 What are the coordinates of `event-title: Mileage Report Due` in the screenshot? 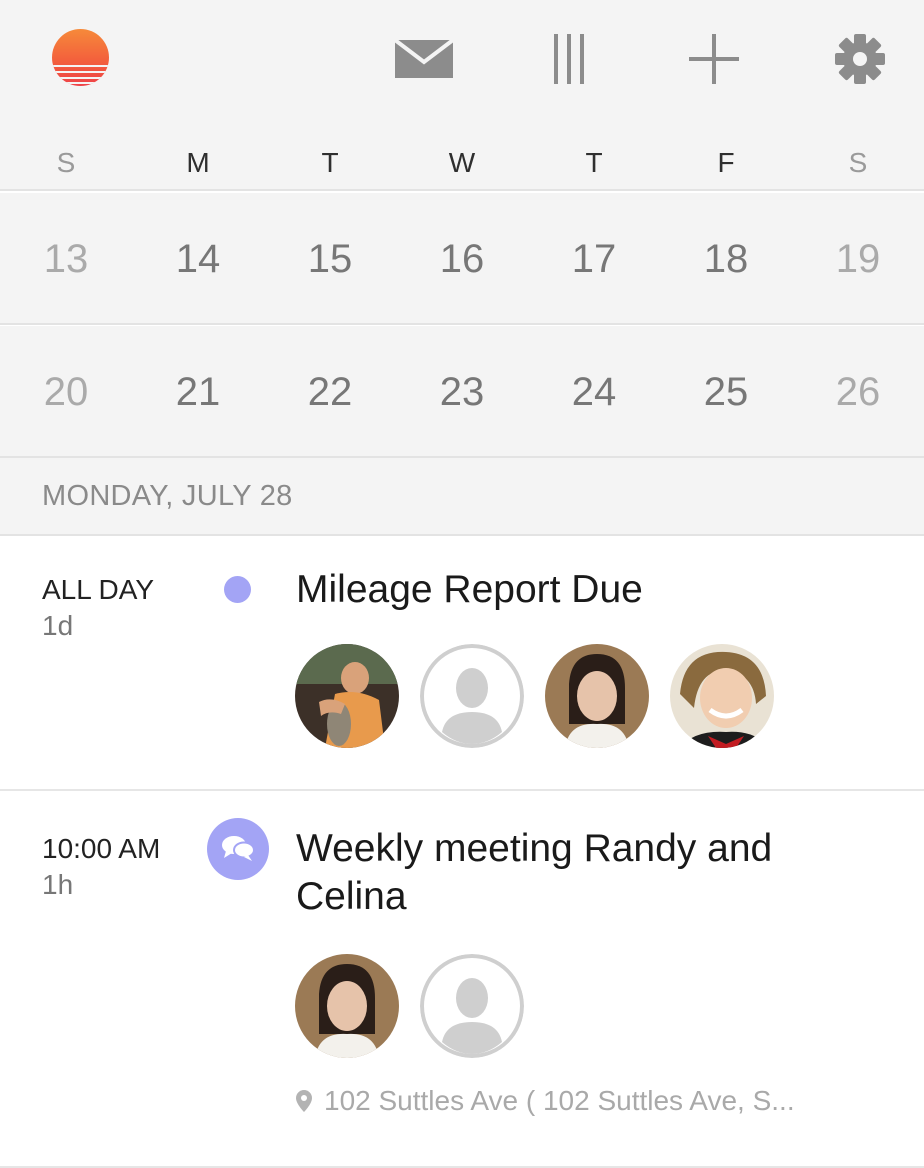 It's located at (469, 589).